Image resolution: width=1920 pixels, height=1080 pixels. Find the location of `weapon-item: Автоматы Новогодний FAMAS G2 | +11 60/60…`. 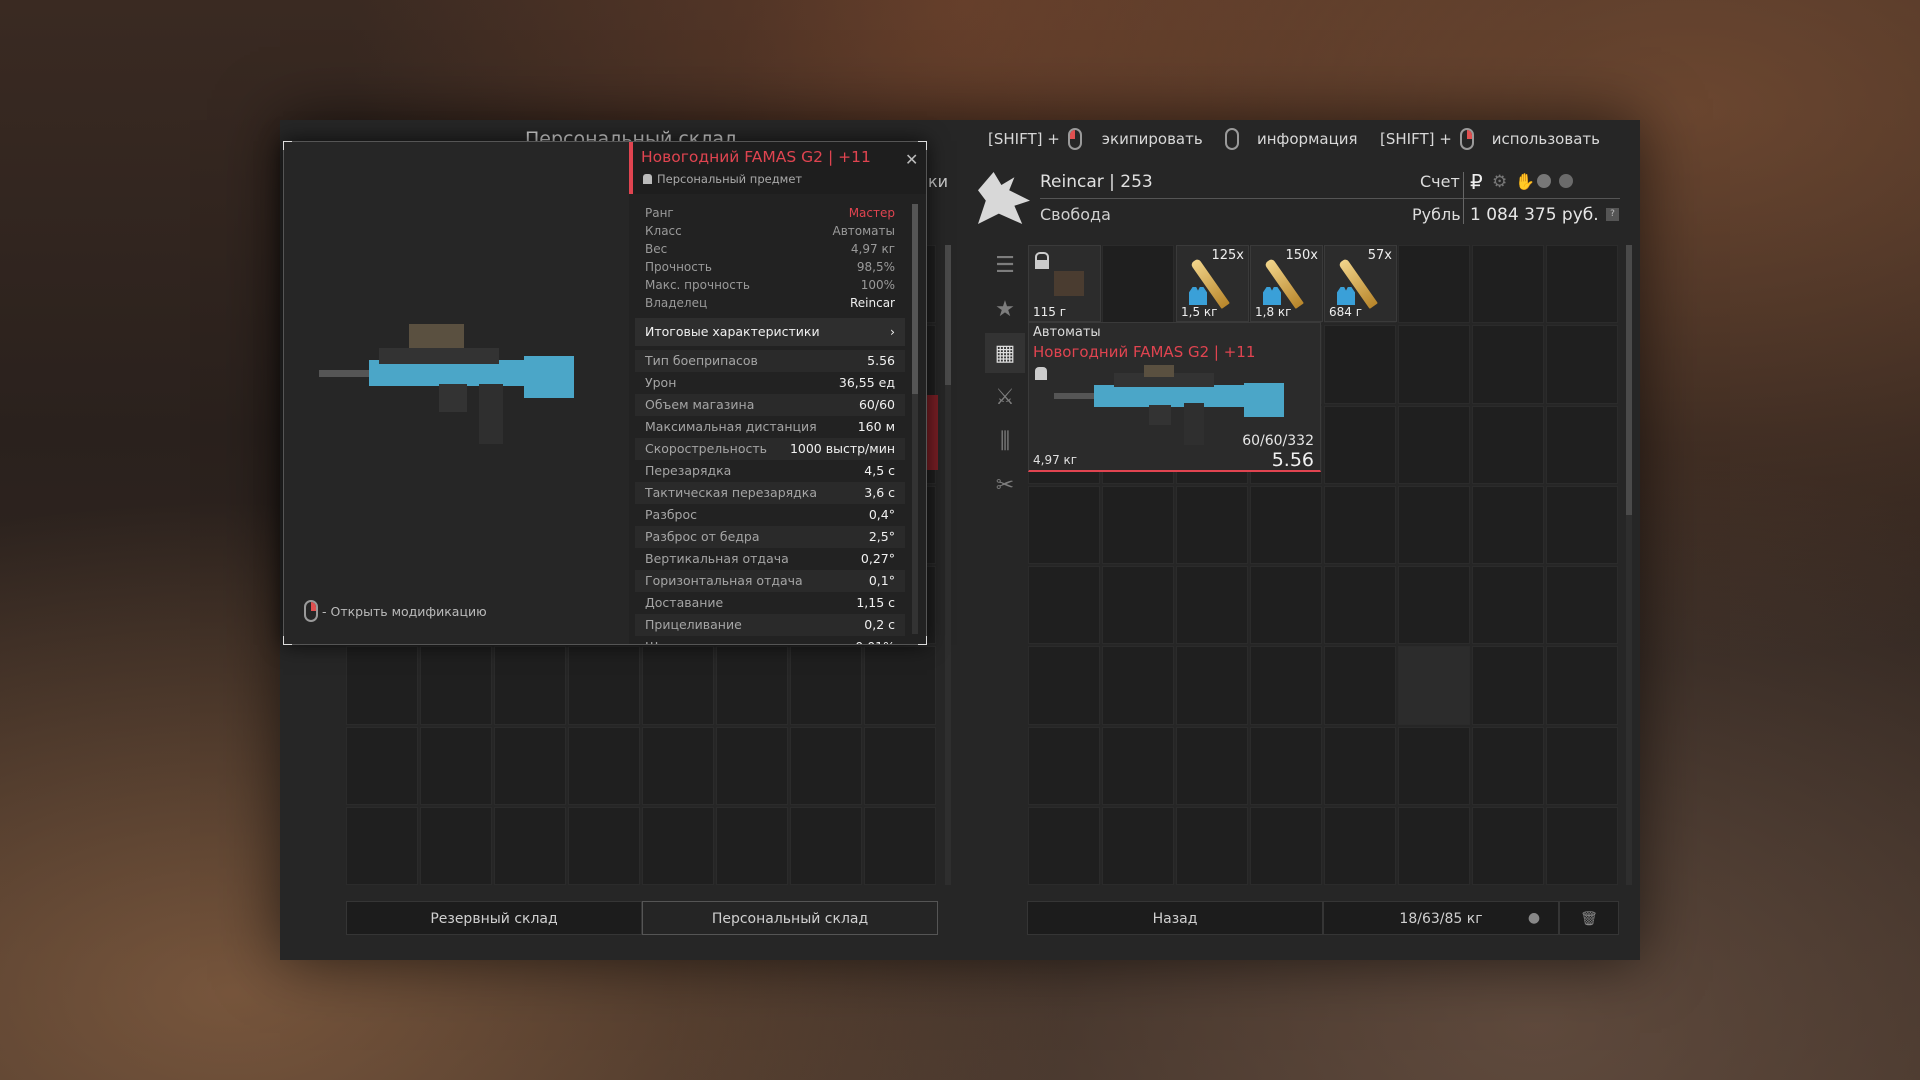

weapon-item: Автоматы Новогодний FAMAS G2 | +11 60/60… is located at coordinates (1174, 397).